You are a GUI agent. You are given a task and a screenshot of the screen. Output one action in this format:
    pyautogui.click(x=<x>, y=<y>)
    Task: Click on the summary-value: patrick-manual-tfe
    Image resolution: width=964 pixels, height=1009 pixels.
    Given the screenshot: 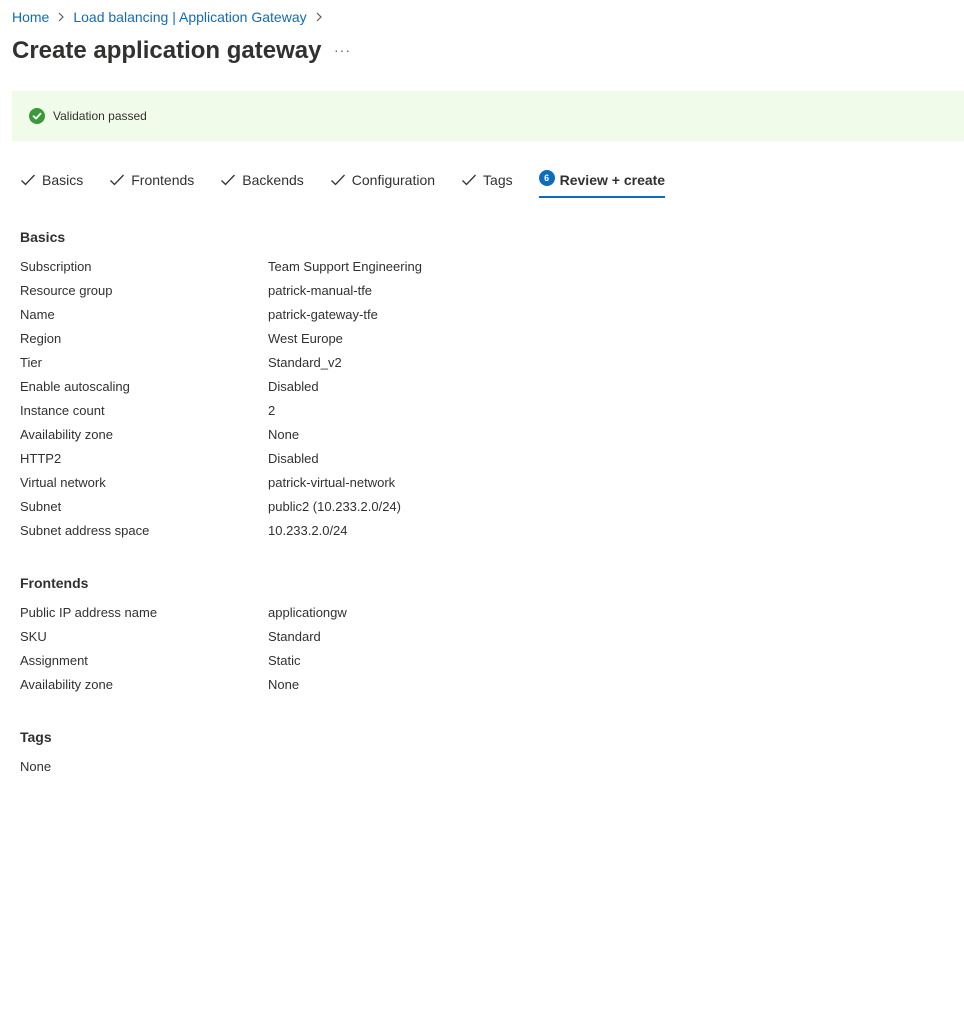 What is the action you would take?
    pyautogui.click(x=320, y=290)
    